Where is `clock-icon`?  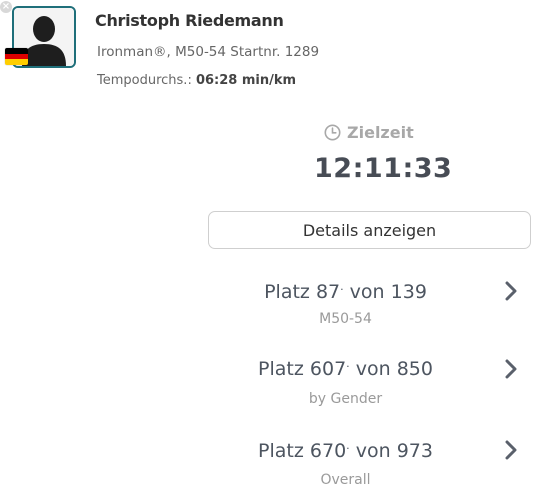 clock-icon is located at coordinates (332, 132).